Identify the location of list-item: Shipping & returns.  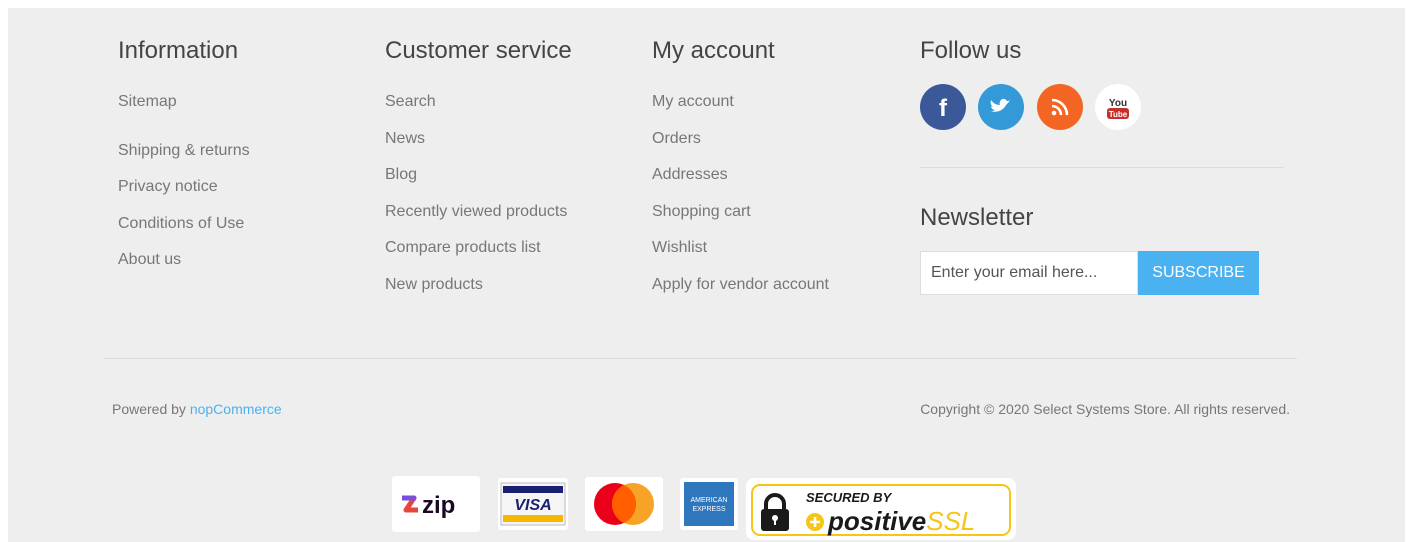
(184, 151).